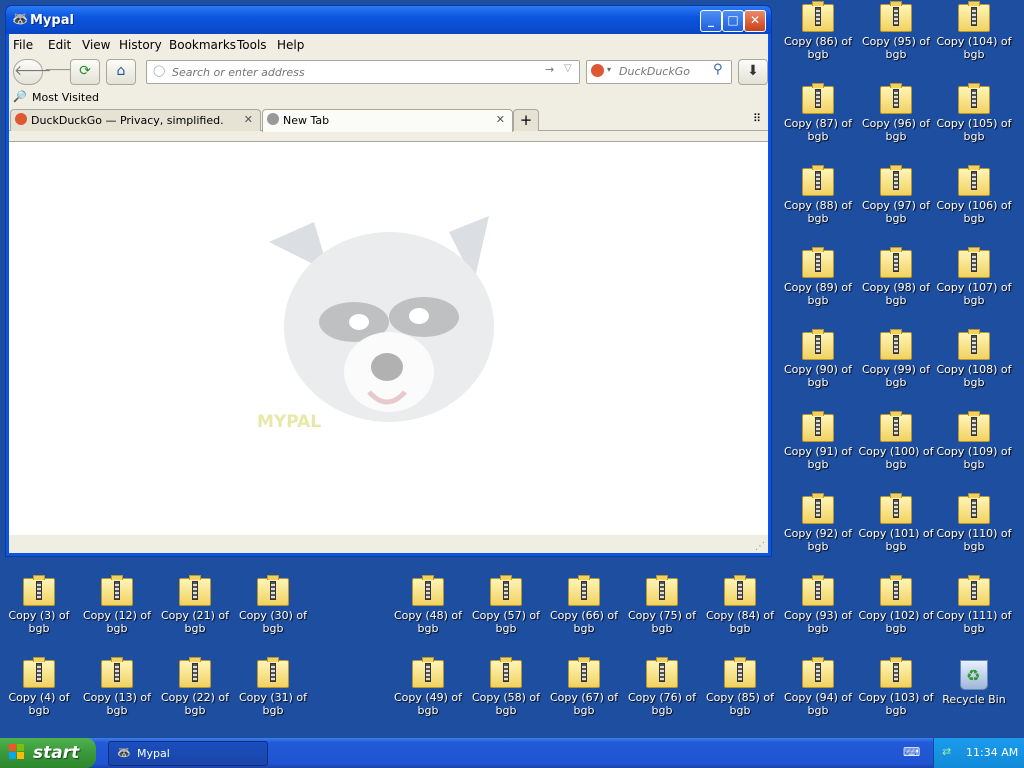  I want to click on desktop-icon: Copy (87) of bgb, so click(818, 113).